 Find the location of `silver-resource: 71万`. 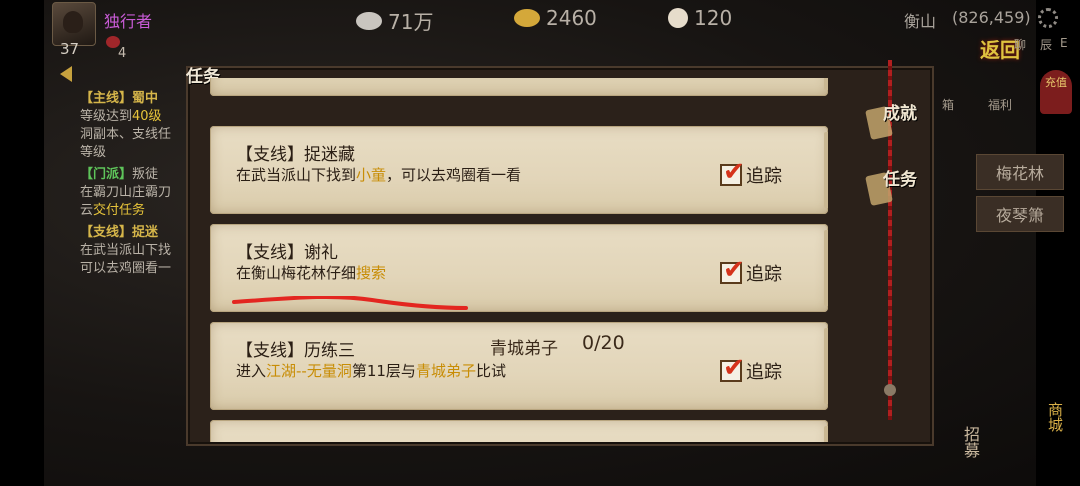

silver-resource: 71万 is located at coordinates (394, 20).